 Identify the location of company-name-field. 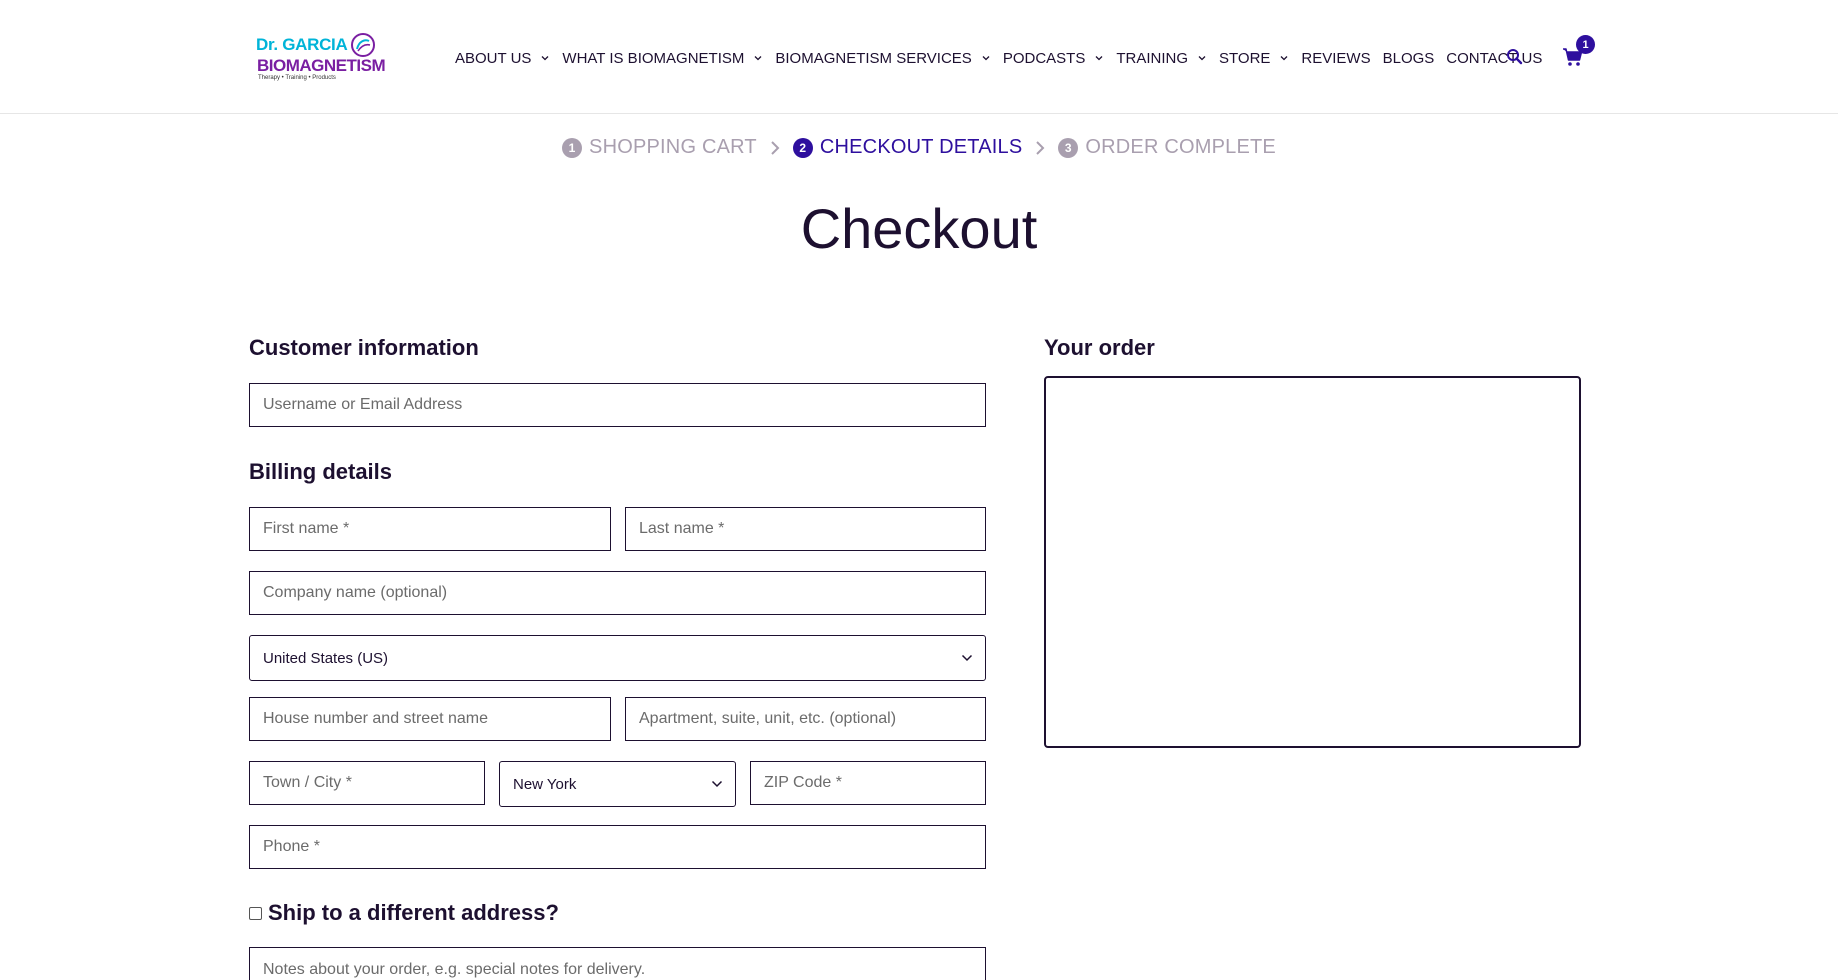
(617, 593).